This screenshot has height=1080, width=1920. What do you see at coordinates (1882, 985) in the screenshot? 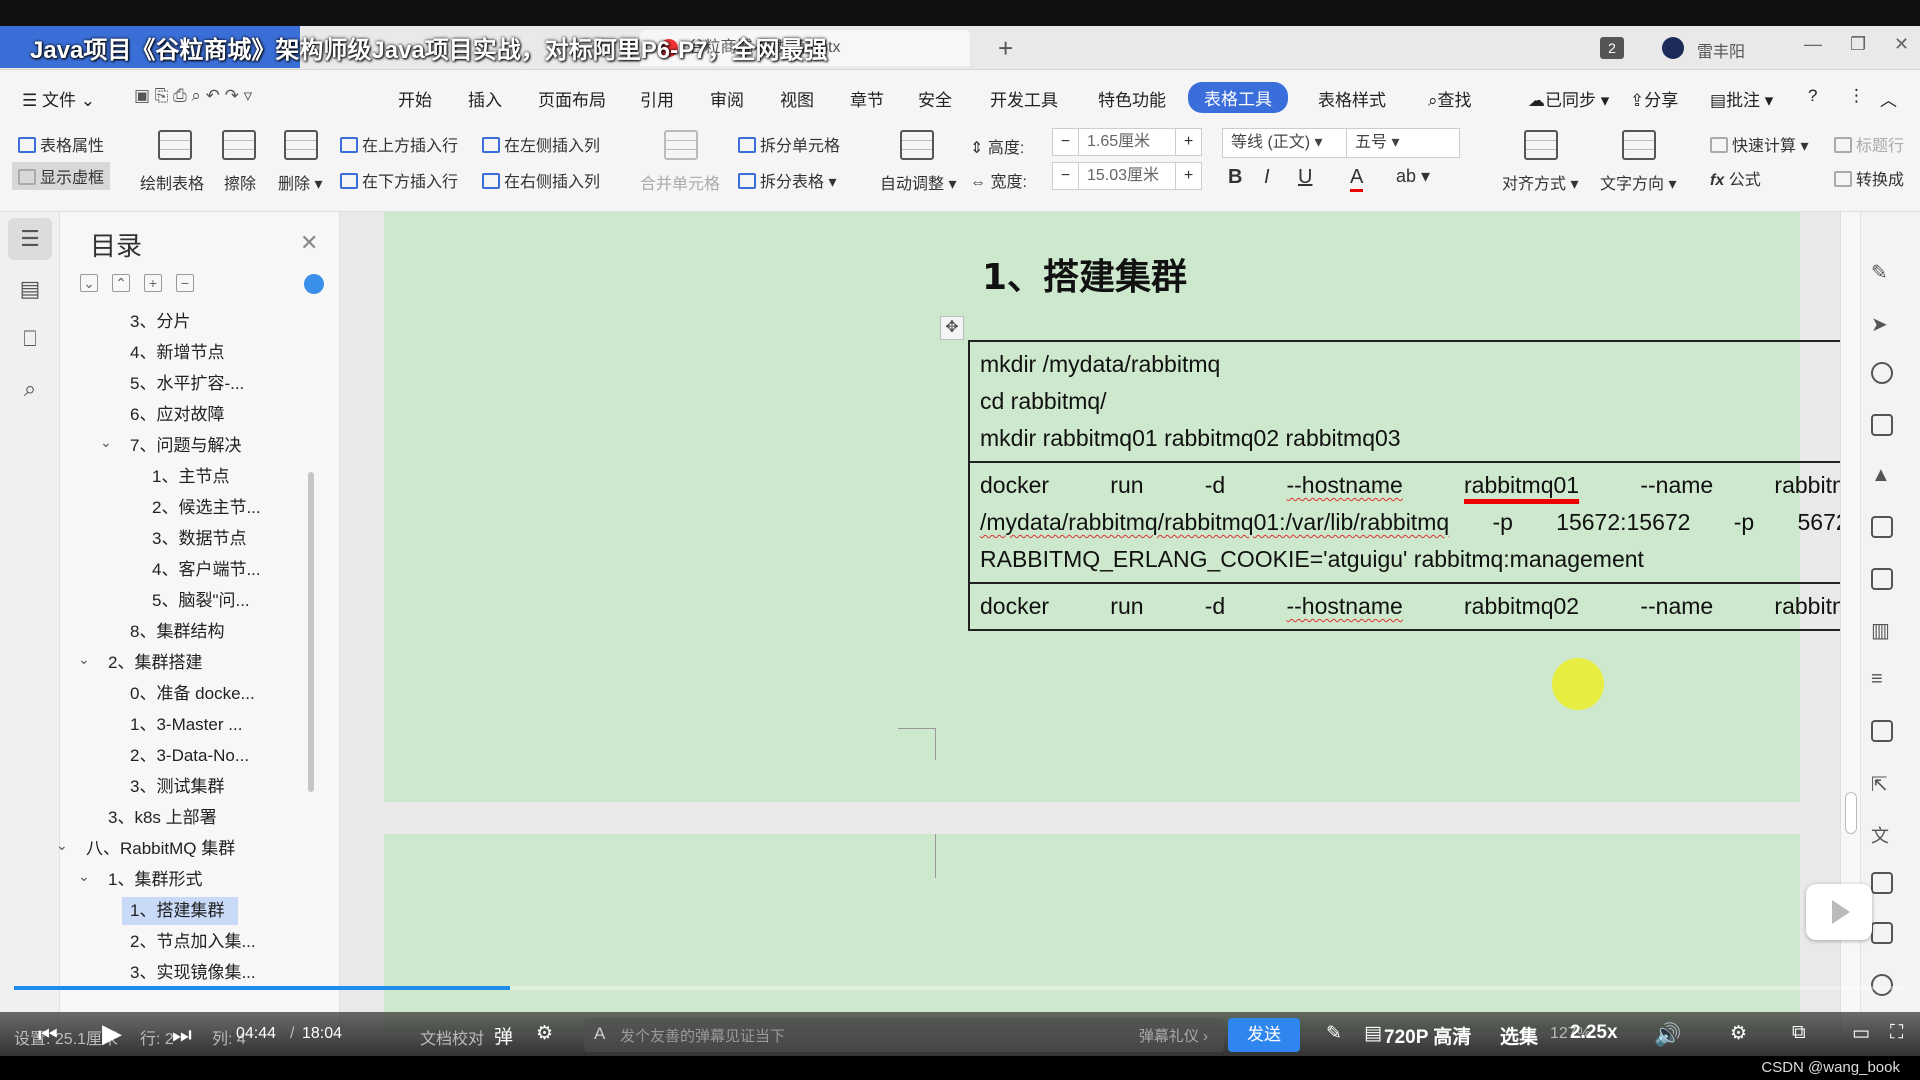
I see `badge-icon` at bounding box center [1882, 985].